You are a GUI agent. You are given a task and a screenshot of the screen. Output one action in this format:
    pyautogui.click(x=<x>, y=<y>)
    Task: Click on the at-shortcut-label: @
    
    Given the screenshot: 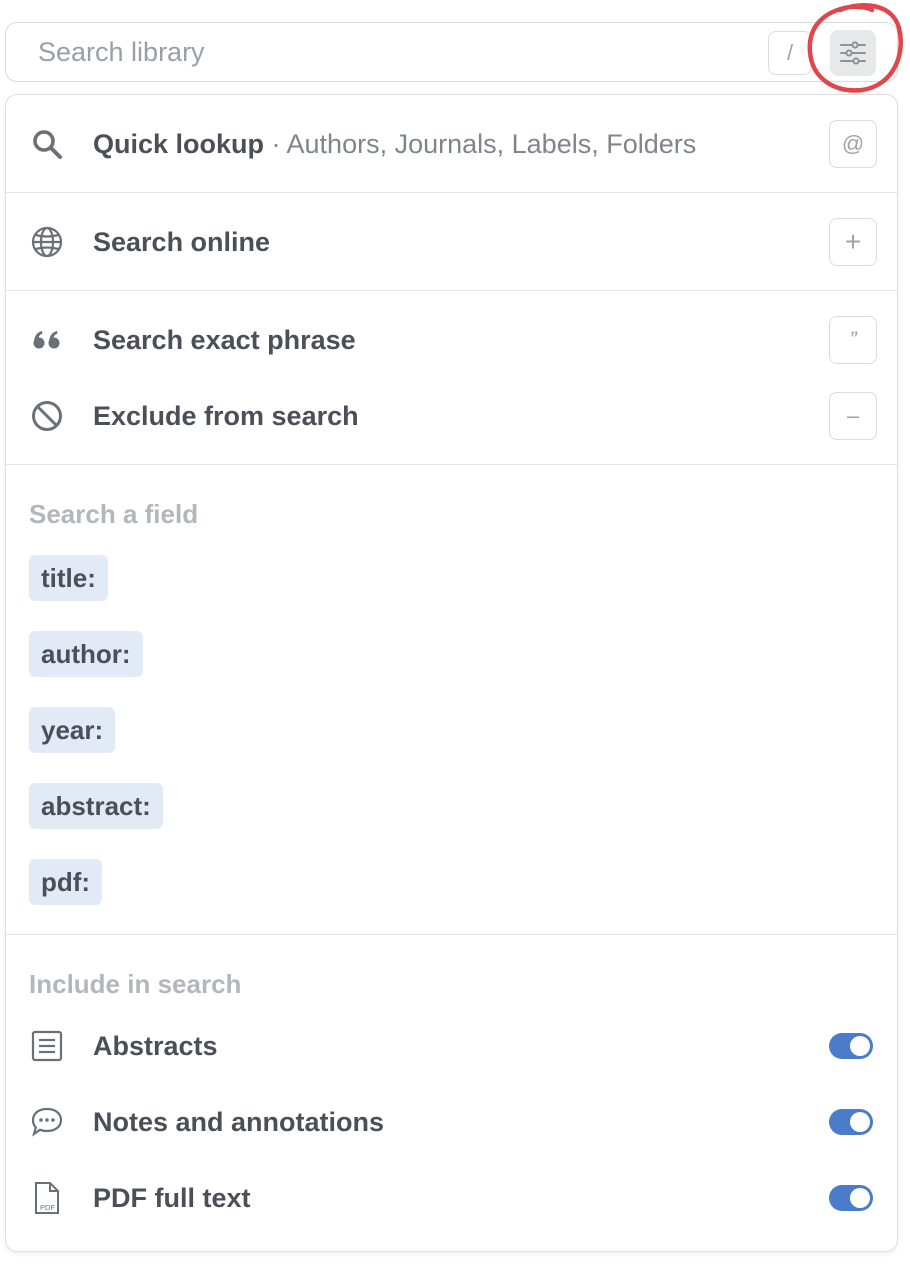 What is the action you would take?
    pyautogui.click(x=853, y=143)
    